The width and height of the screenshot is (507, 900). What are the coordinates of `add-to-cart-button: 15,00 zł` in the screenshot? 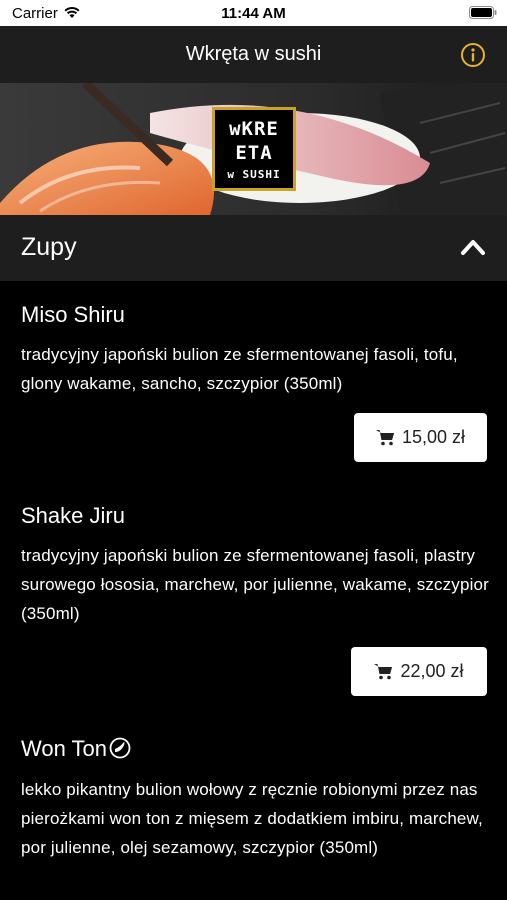 It's located at (420, 437).